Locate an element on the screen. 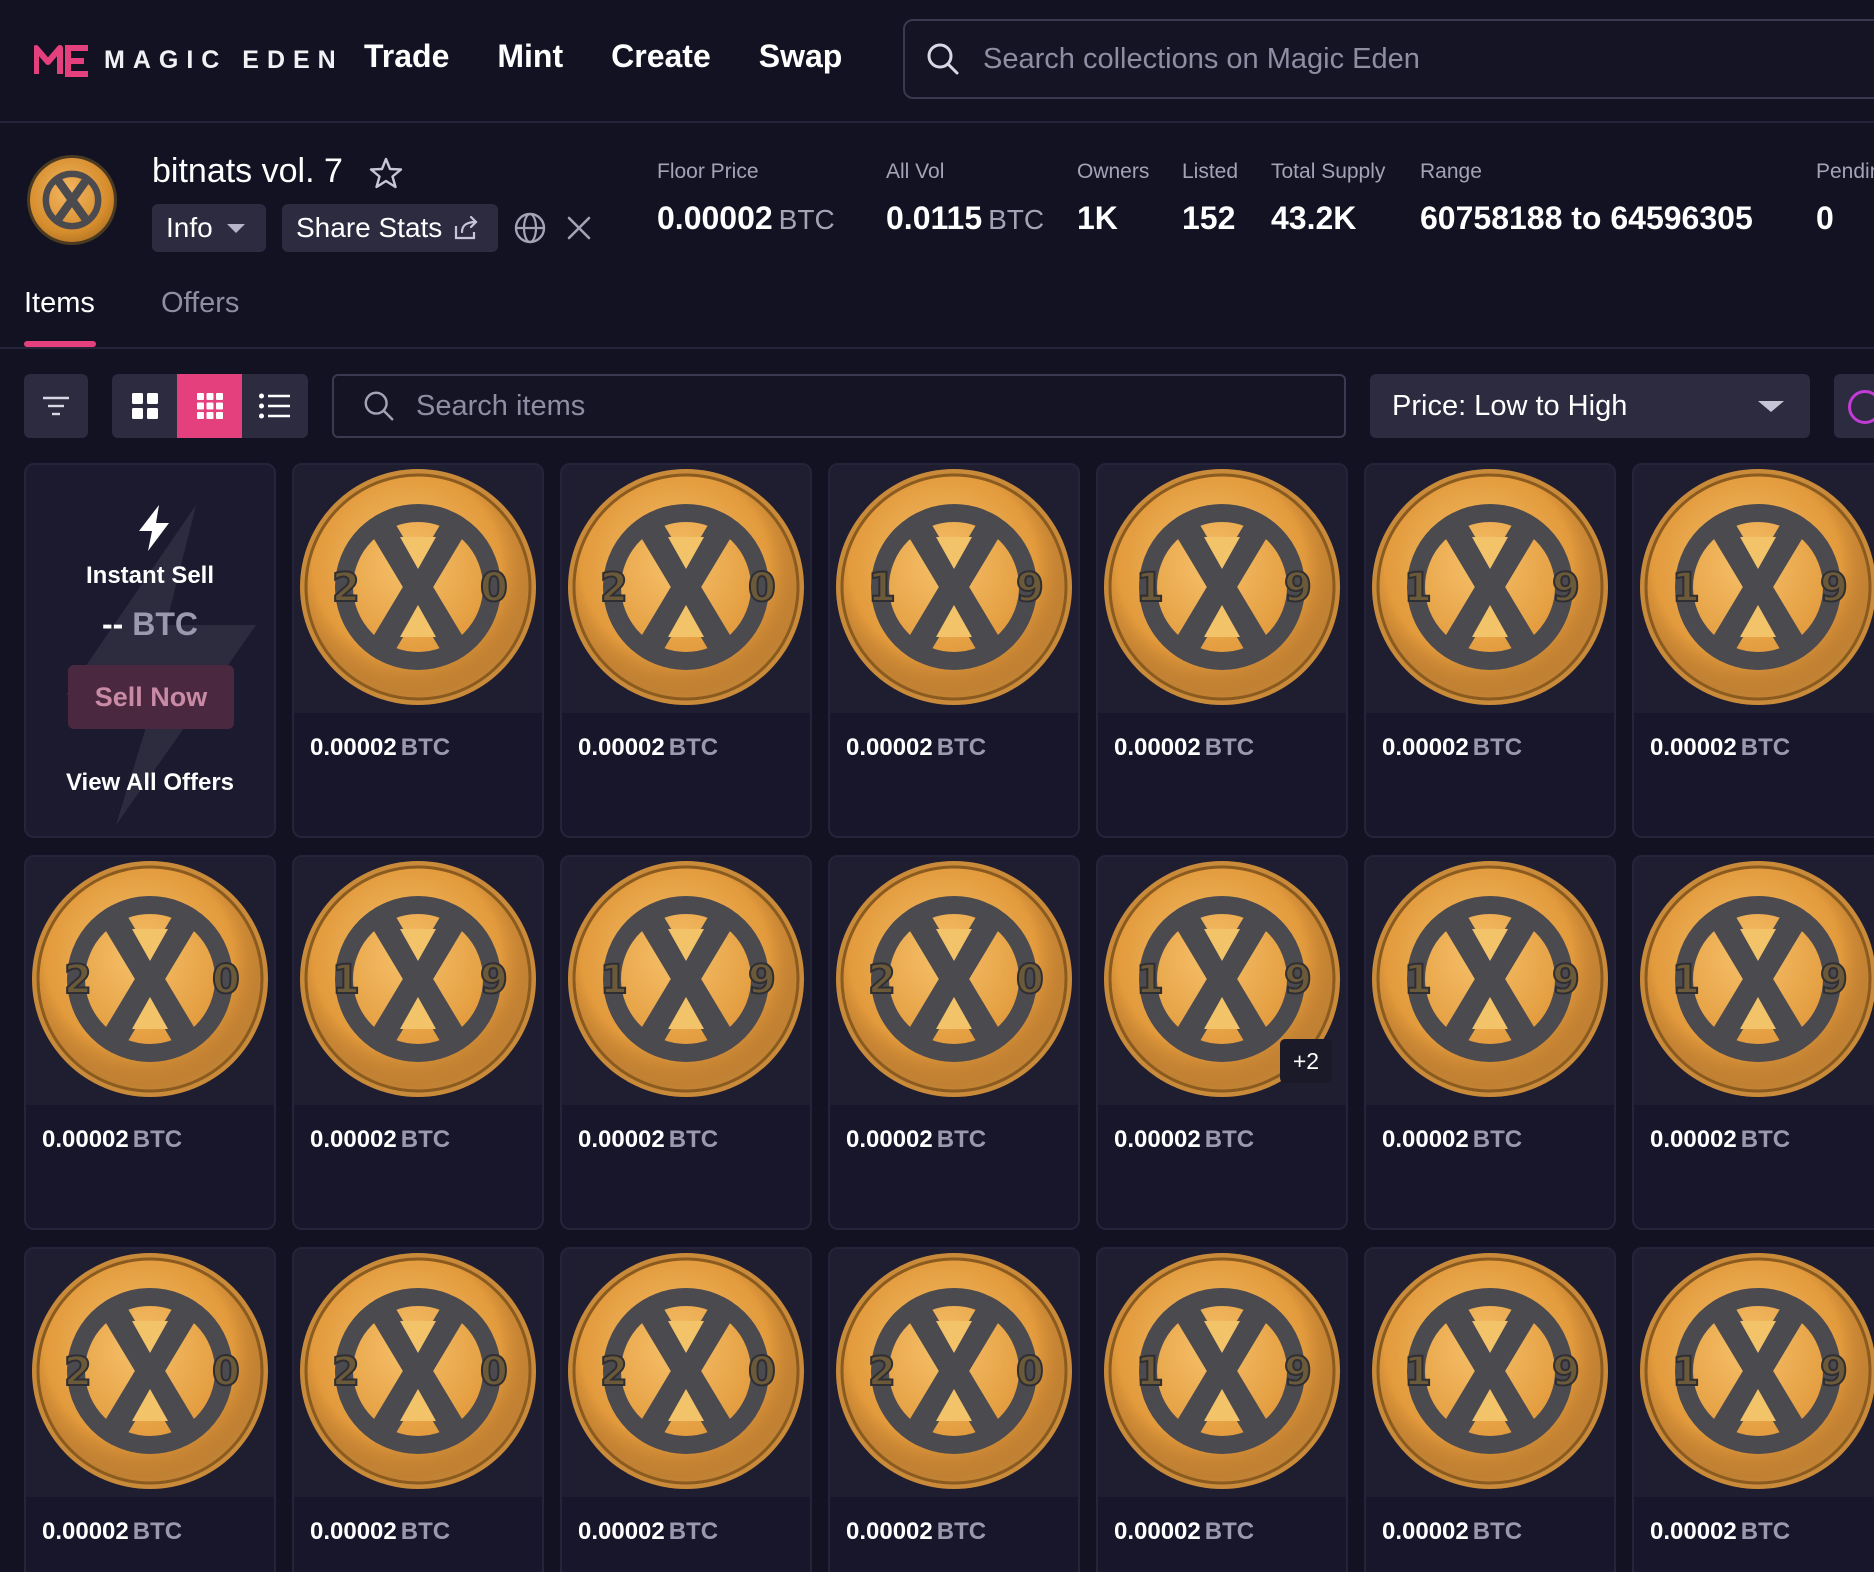  stat-label: Pendin is located at coordinates (1845, 171).